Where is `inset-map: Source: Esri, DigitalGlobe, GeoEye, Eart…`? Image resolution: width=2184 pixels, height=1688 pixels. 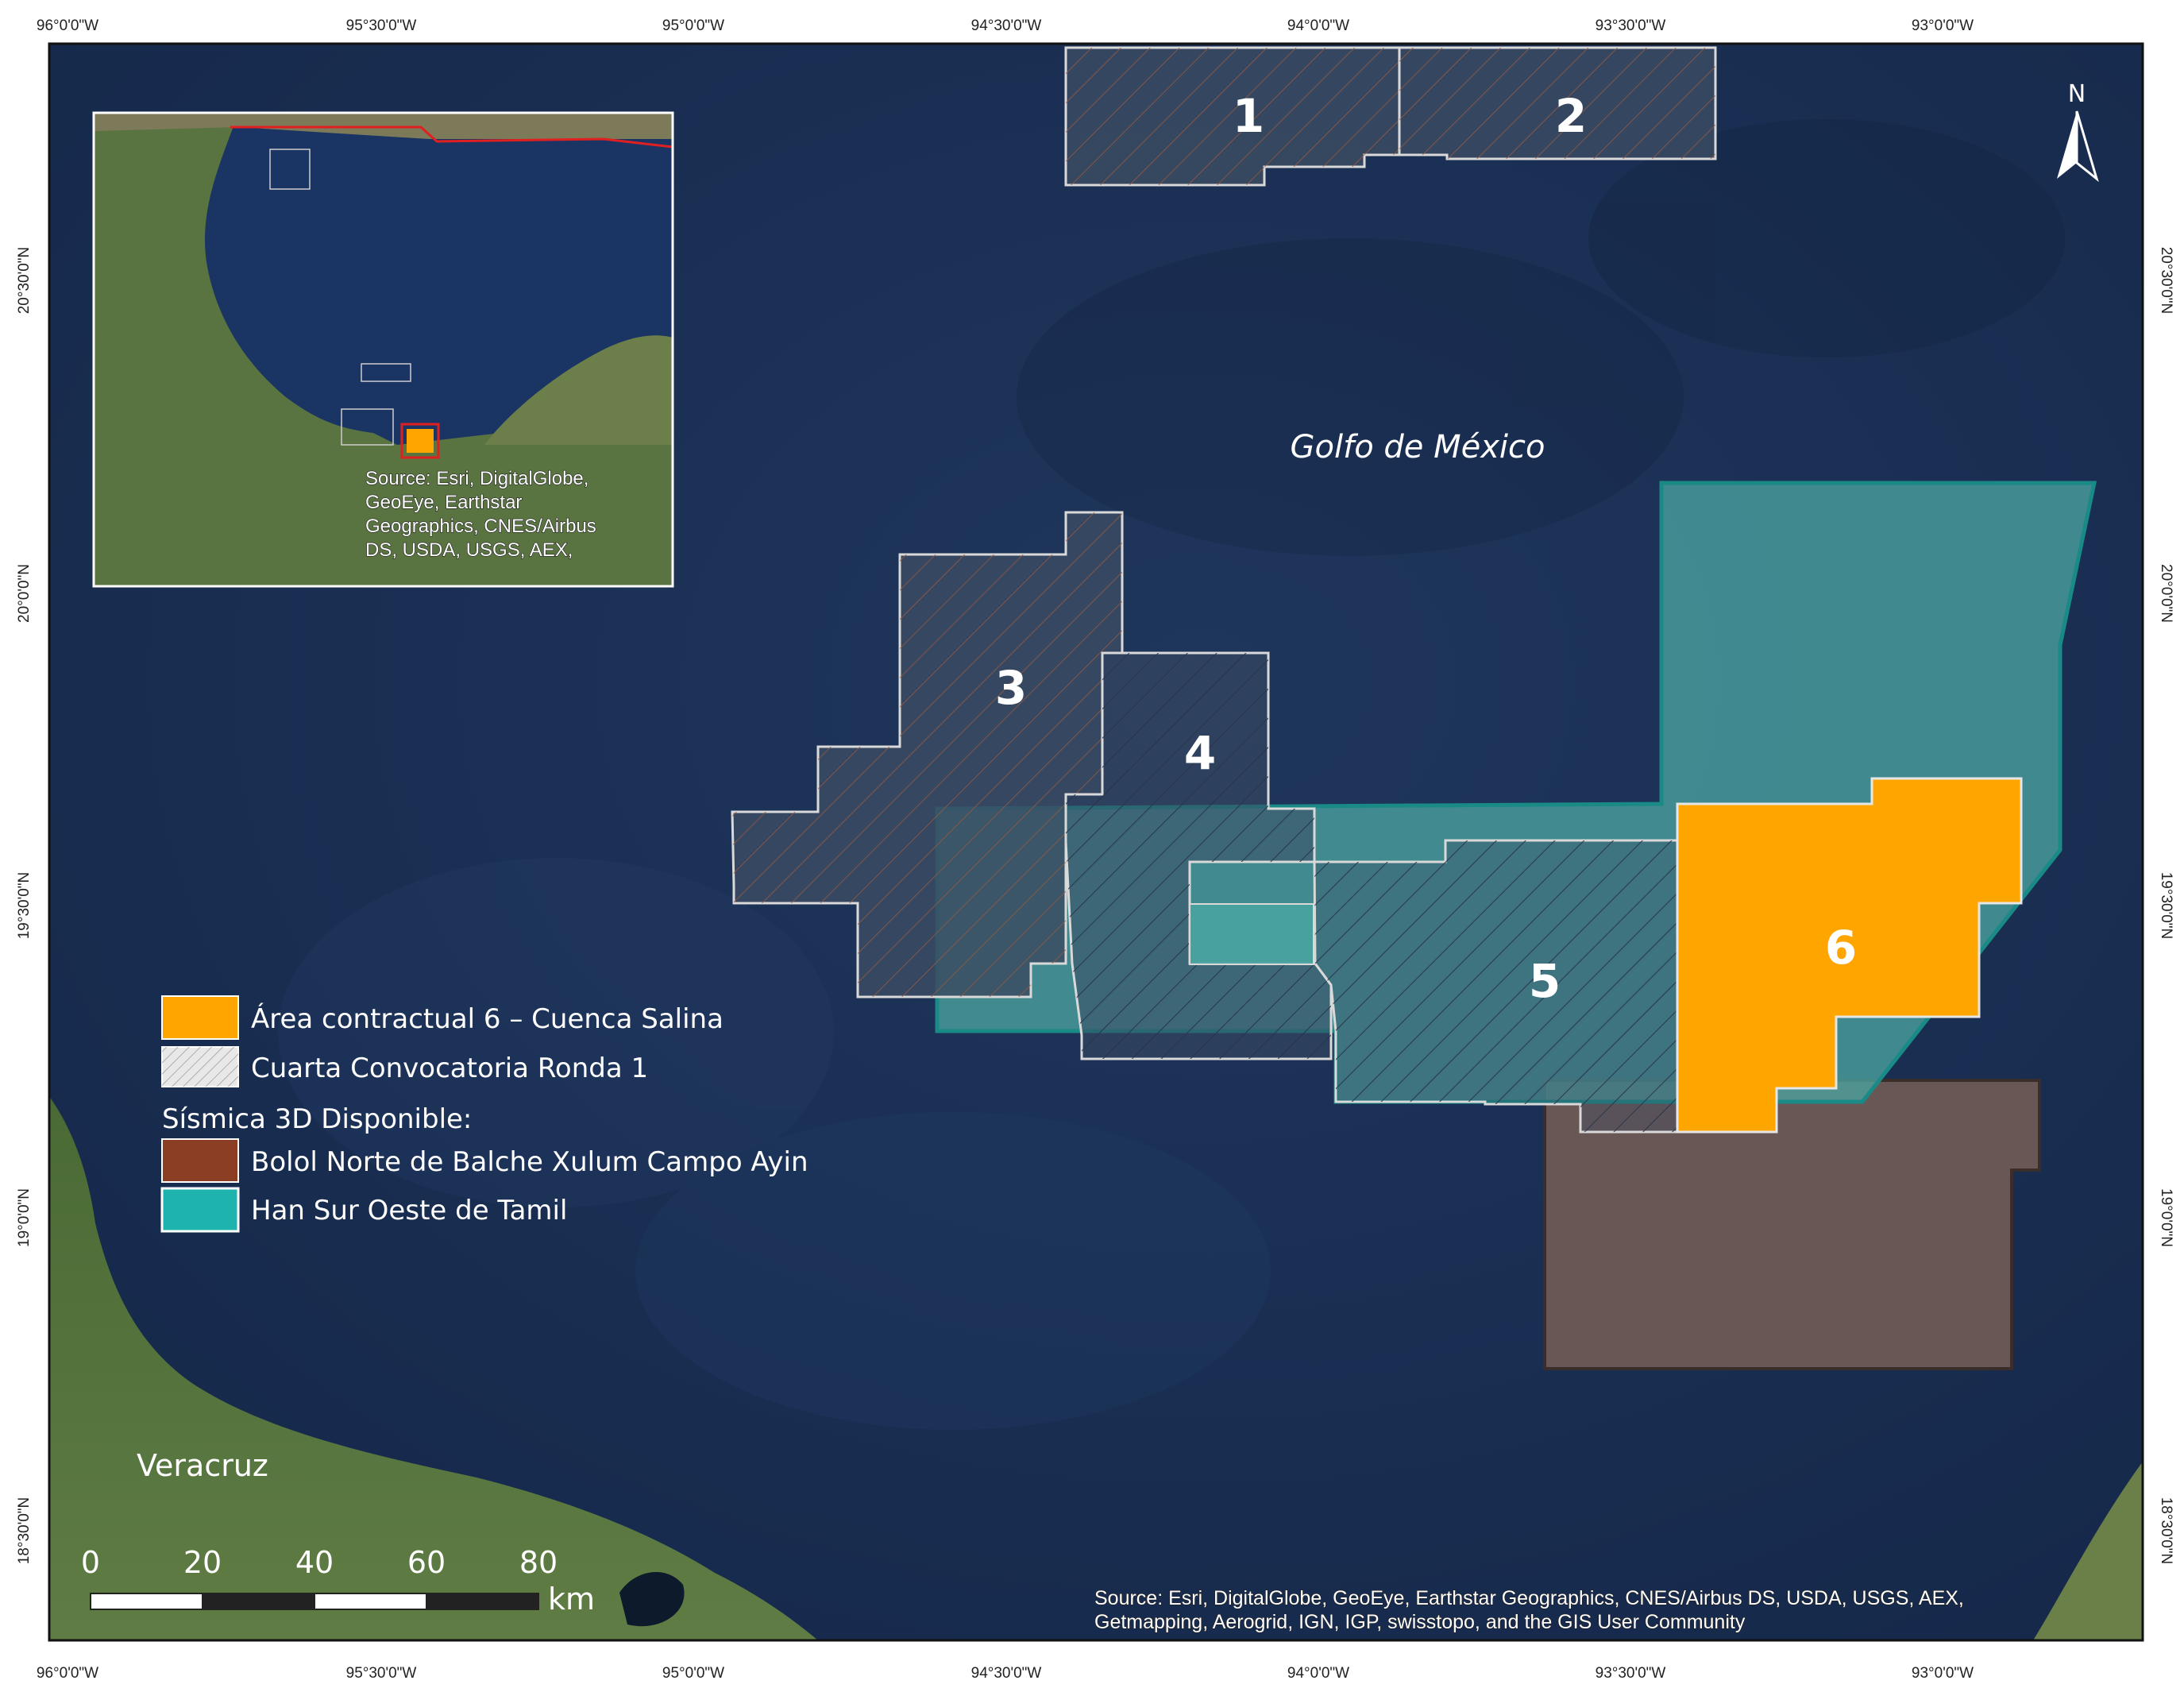
inset-map: Source: Esri, DigitalGlobe, GeoEye, Eart… is located at coordinates (383, 349).